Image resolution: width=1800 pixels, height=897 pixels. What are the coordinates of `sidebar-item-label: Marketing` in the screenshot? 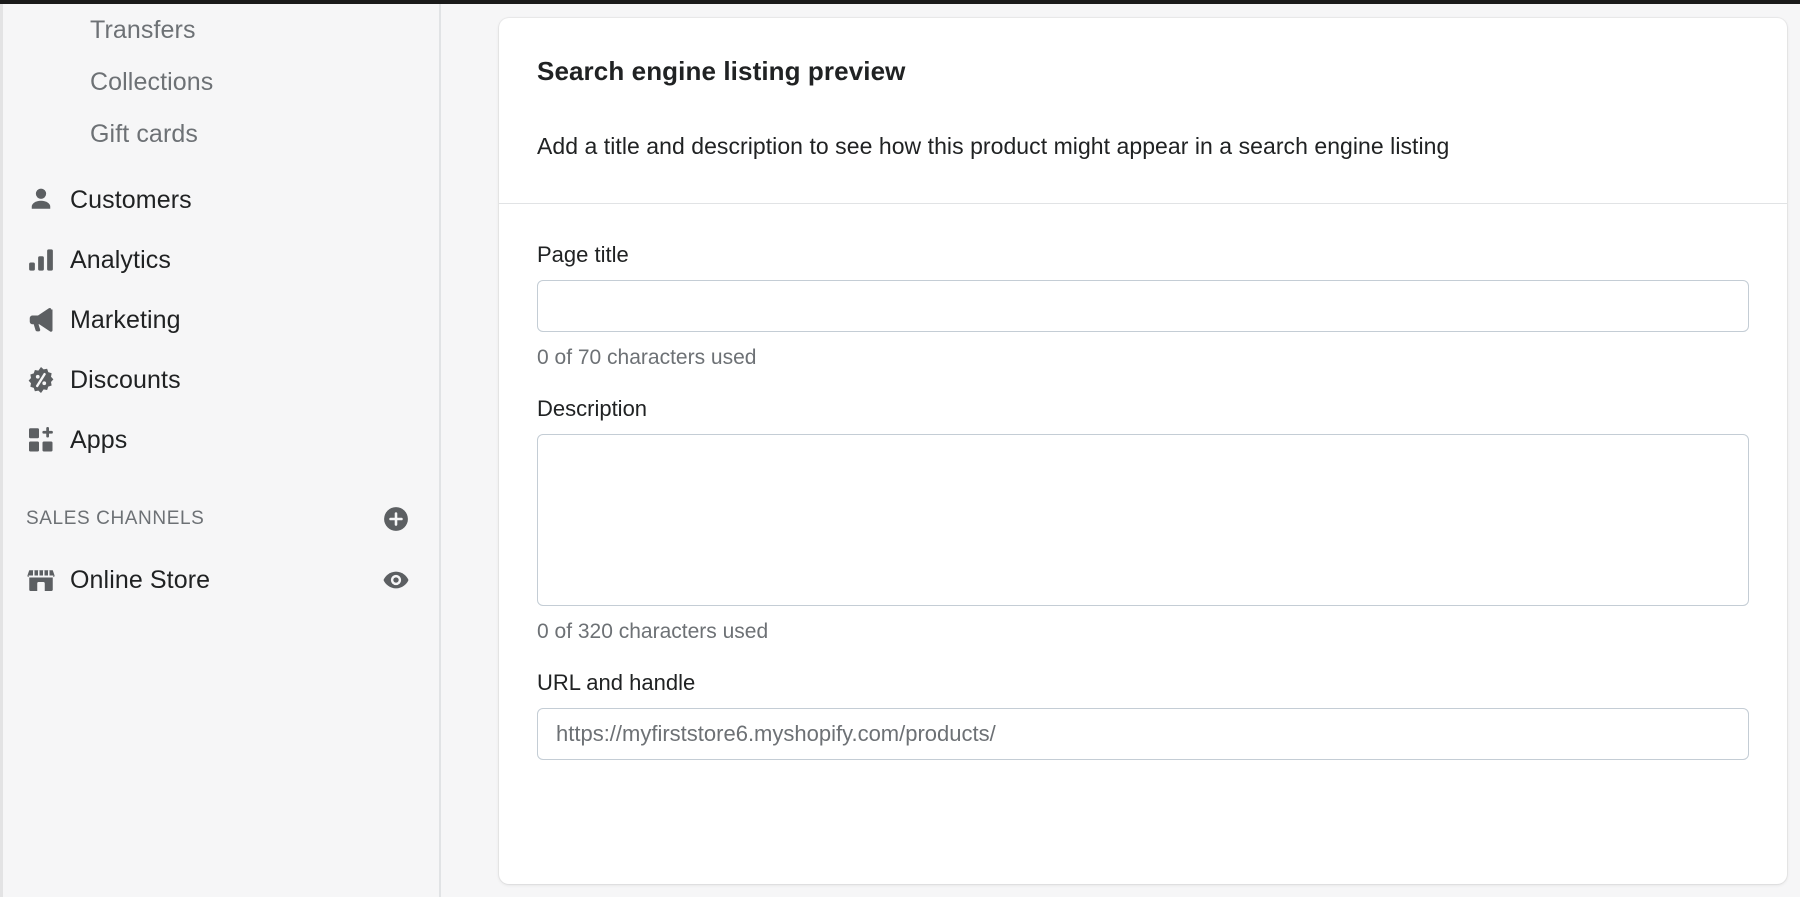 It's located at (125, 319).